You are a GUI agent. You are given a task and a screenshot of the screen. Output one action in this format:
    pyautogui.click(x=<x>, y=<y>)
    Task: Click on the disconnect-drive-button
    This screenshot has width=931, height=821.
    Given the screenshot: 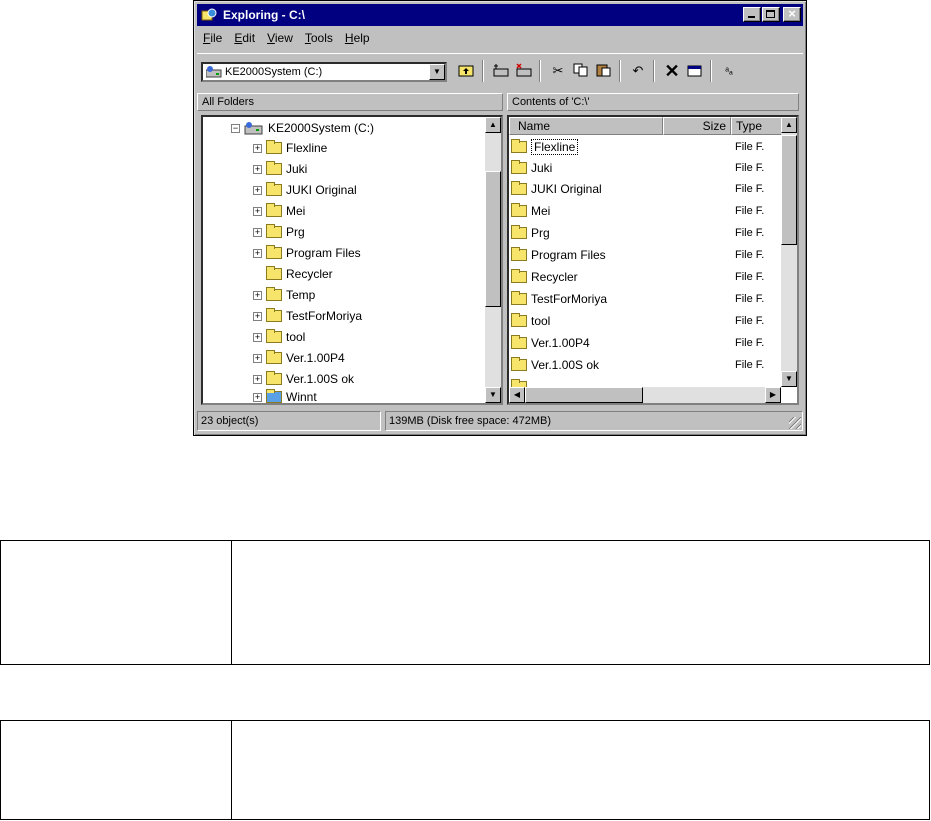 What is the action you would take?
    pyautogui.click(x=524, y=71)
    